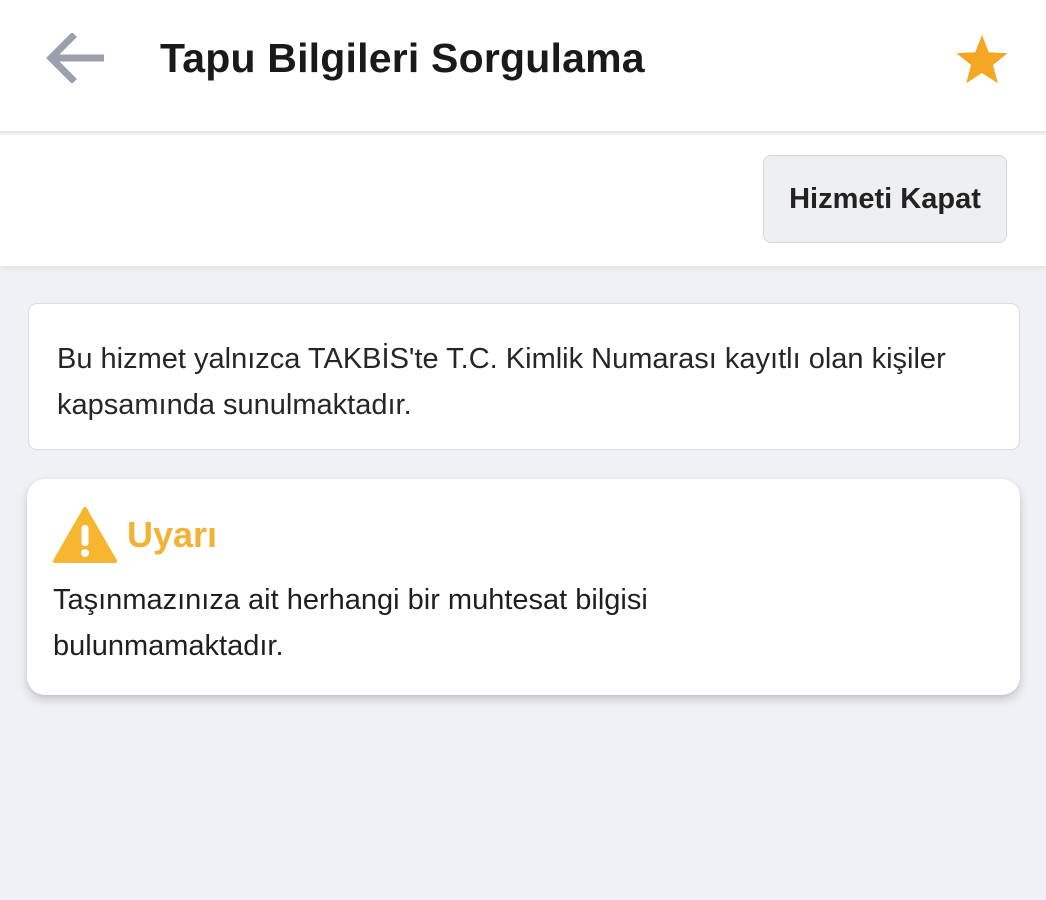 The image size is (1046, 900). What do you see at coordinates (172, 534) in the screenshot?
I see `warning-title: Uyarı` at bounding box center [172, 534].